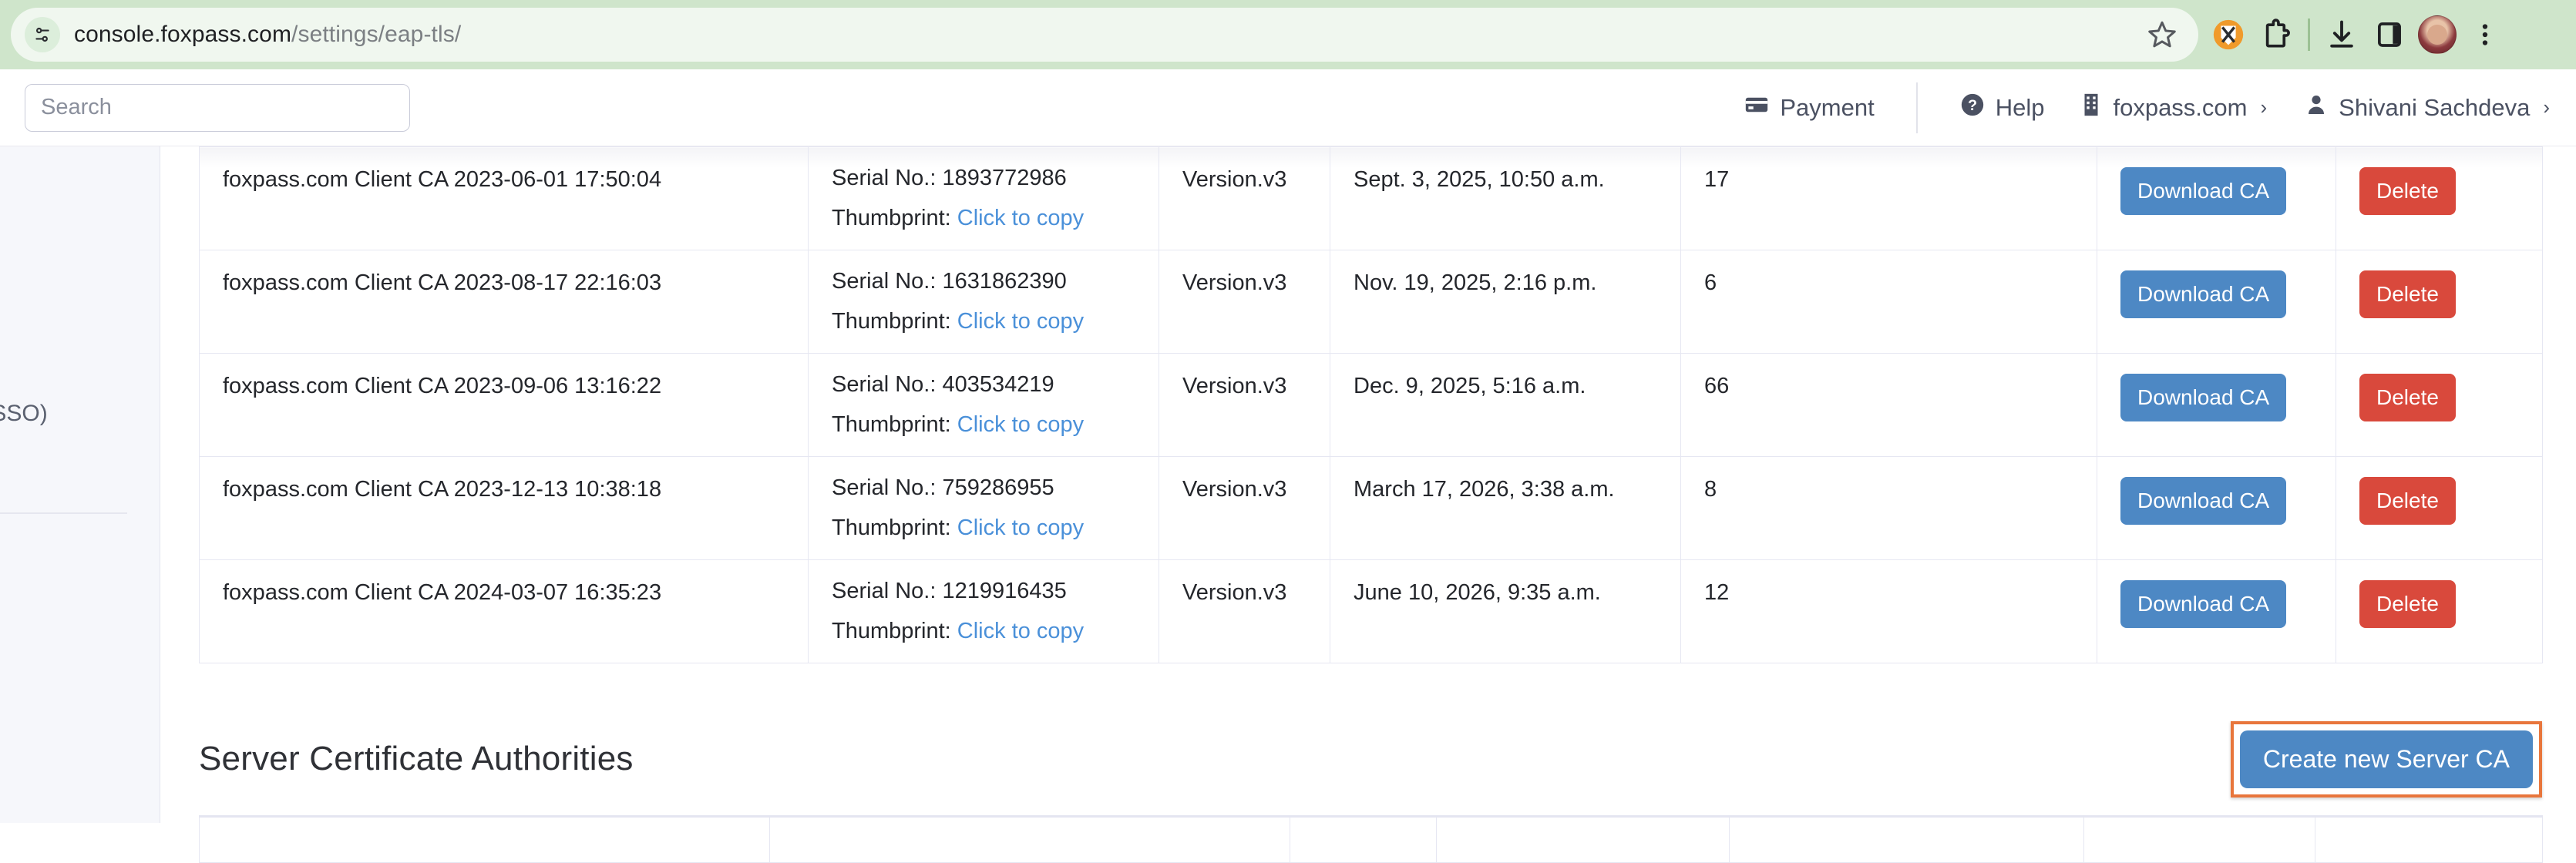 The width and height of the screenshot is (2576, 863). I want to click on create-new-server-ca-button: Create new Server CA, so click(2386, 759).